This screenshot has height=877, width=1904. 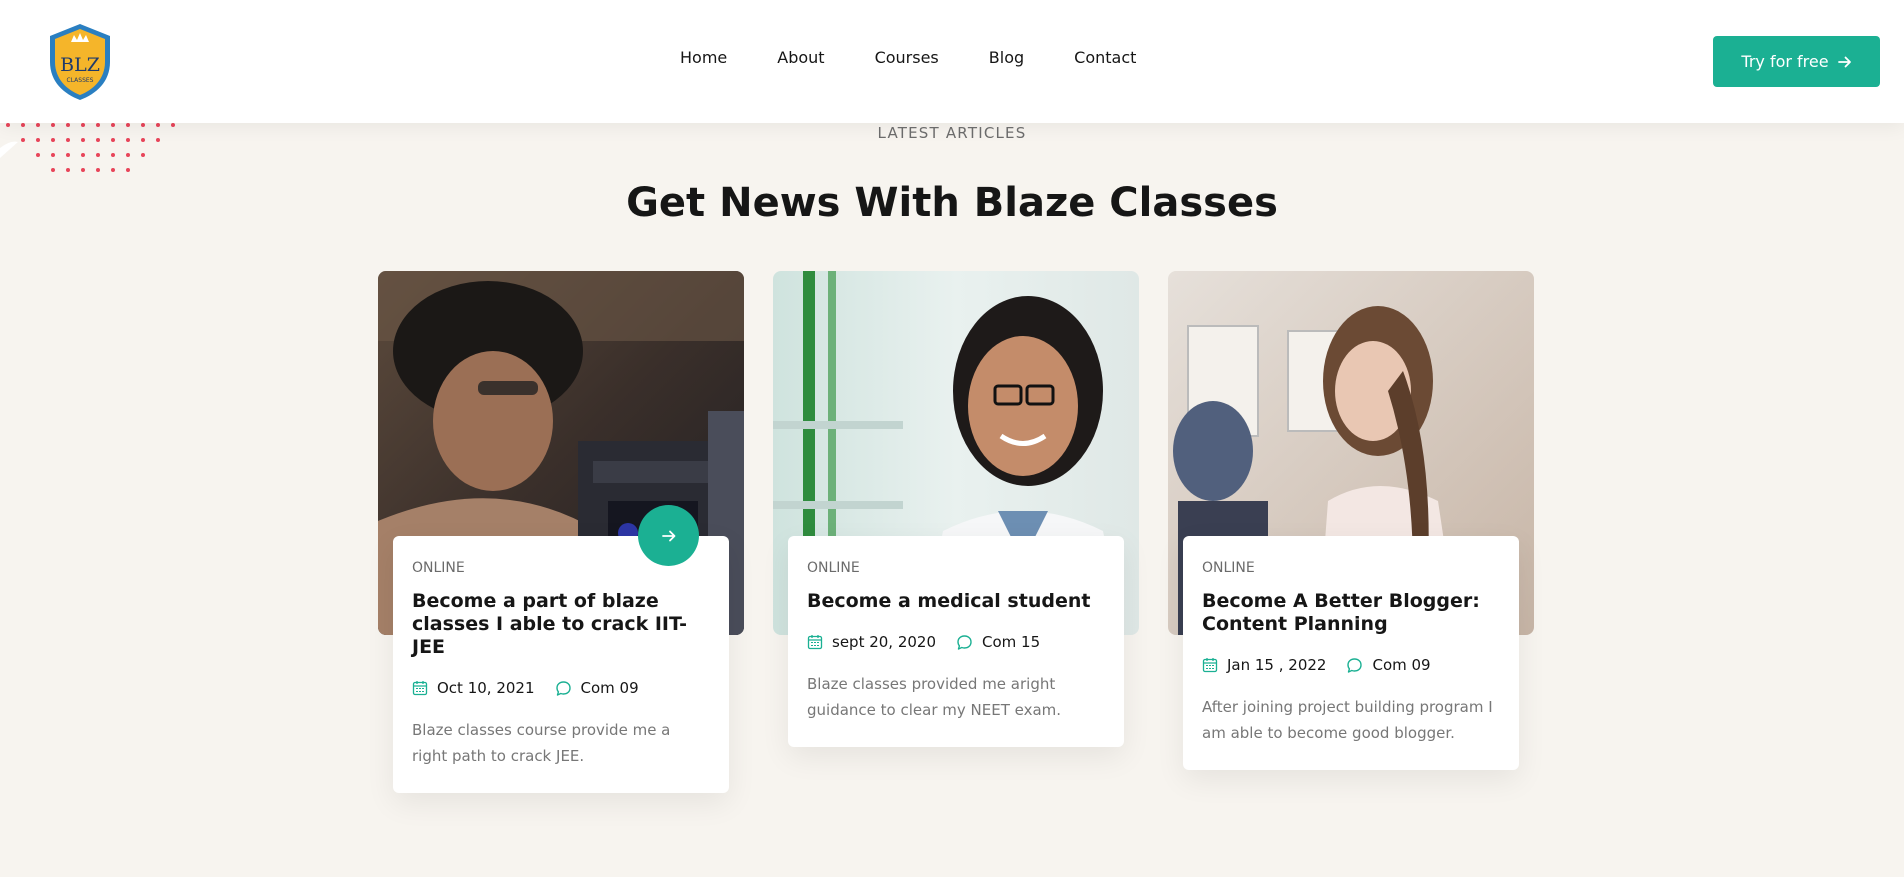 I want to click on logo-subtext: CLASSES, so click(x=80, y=80).